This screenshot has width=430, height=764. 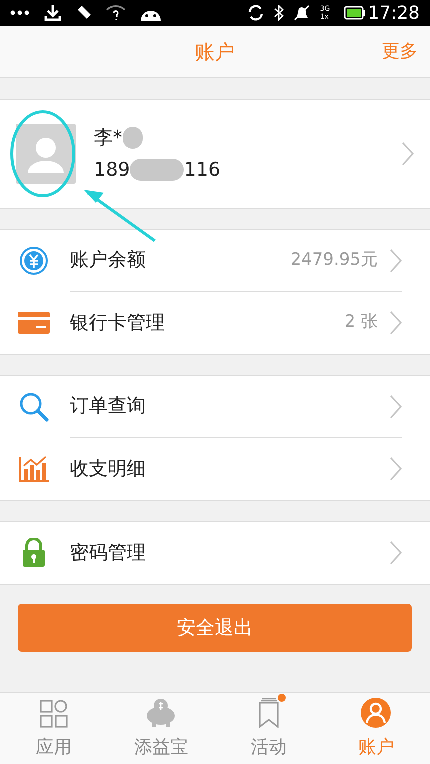 What do you see at coordinates (215, 628) in the screenshot?
I see `logout-button: 安全退出` at bounding box center [215, 628].